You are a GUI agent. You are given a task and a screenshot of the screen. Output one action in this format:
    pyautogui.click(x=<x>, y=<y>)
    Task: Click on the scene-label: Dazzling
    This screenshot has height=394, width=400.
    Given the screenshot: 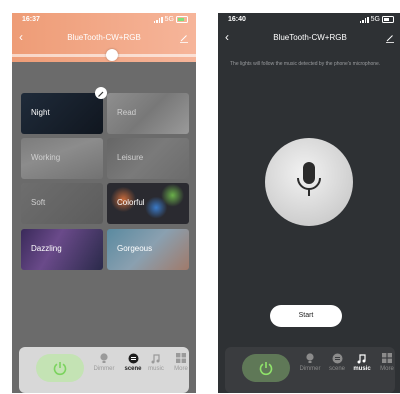 What is the action you would take?
    pyautogui.click(x=46, y=248)
    